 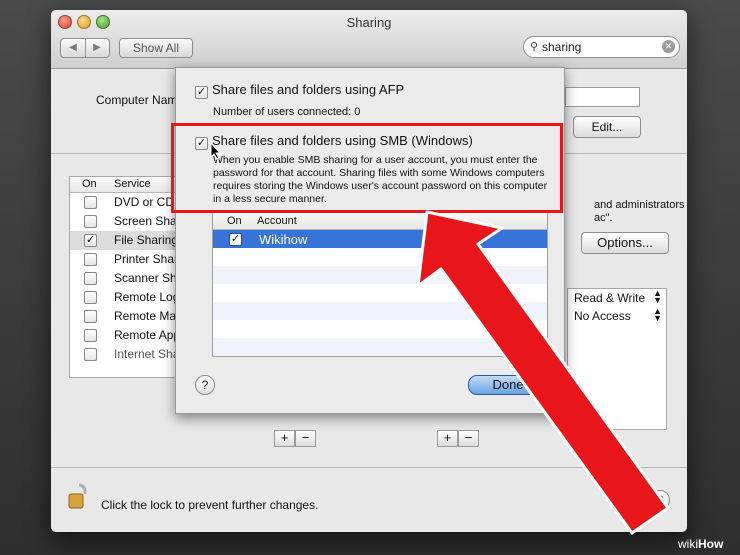 What do you see at coordinates (79, 496) in the screenshot?
I see `lock-icon` at bounding box center [79, 496].